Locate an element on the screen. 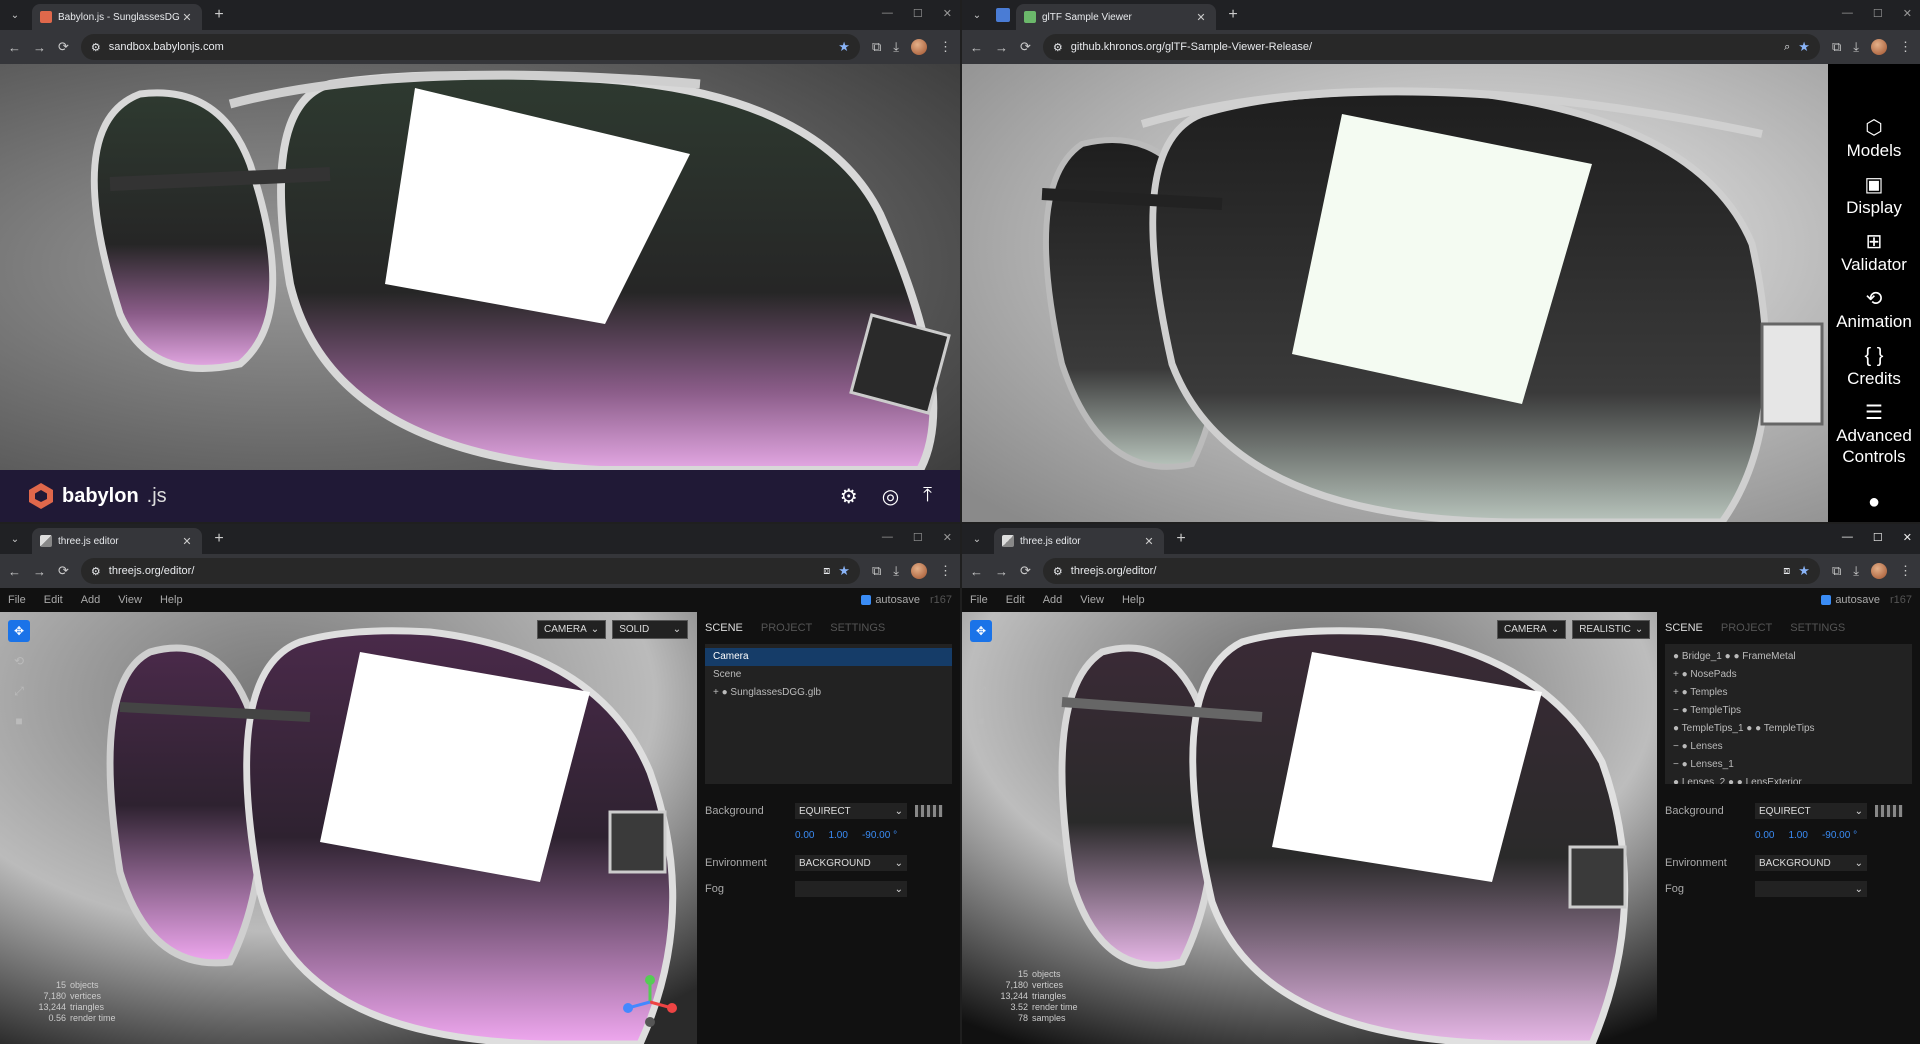 The width and height of the screenshot is (1920, 1044). menu-help: Help is located at coordinates (1133, 600).